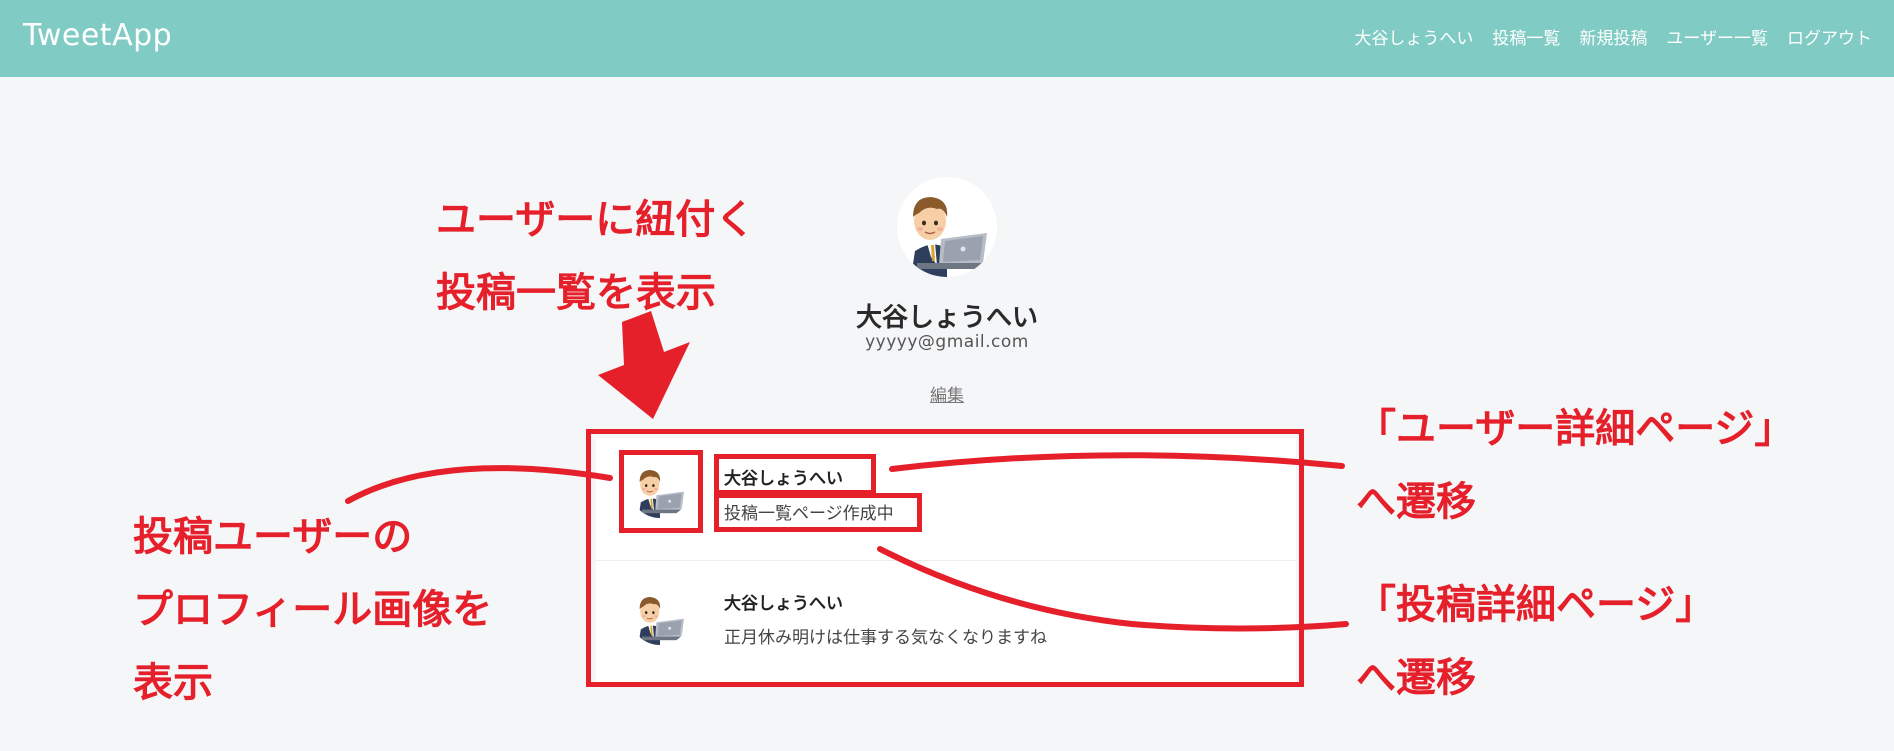 The image size is (1894, 751). Describe the element at coordinates (576, 293) in the screenshot. I see `annotation-line: 投稿一覧を表示` at that location.